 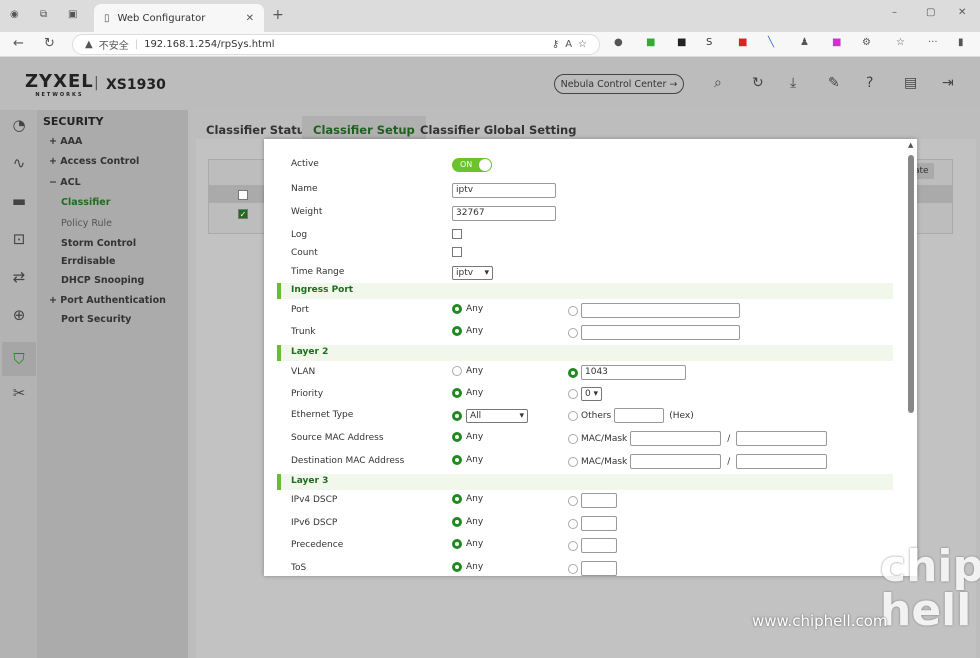 I want to click on src-mac-input, so click(x=676, y=438).